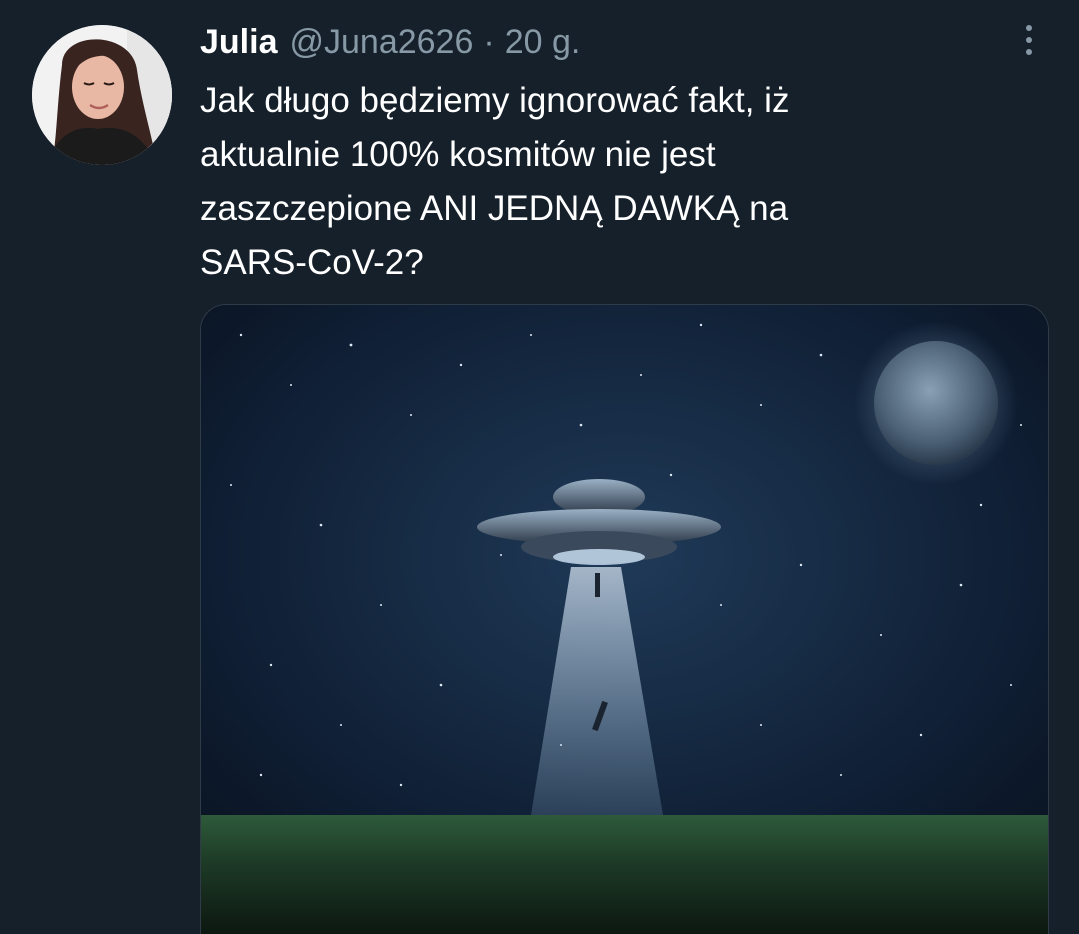  Describe the element at coordinates (936, 403) in the screenshot. I see `planet` at that location.